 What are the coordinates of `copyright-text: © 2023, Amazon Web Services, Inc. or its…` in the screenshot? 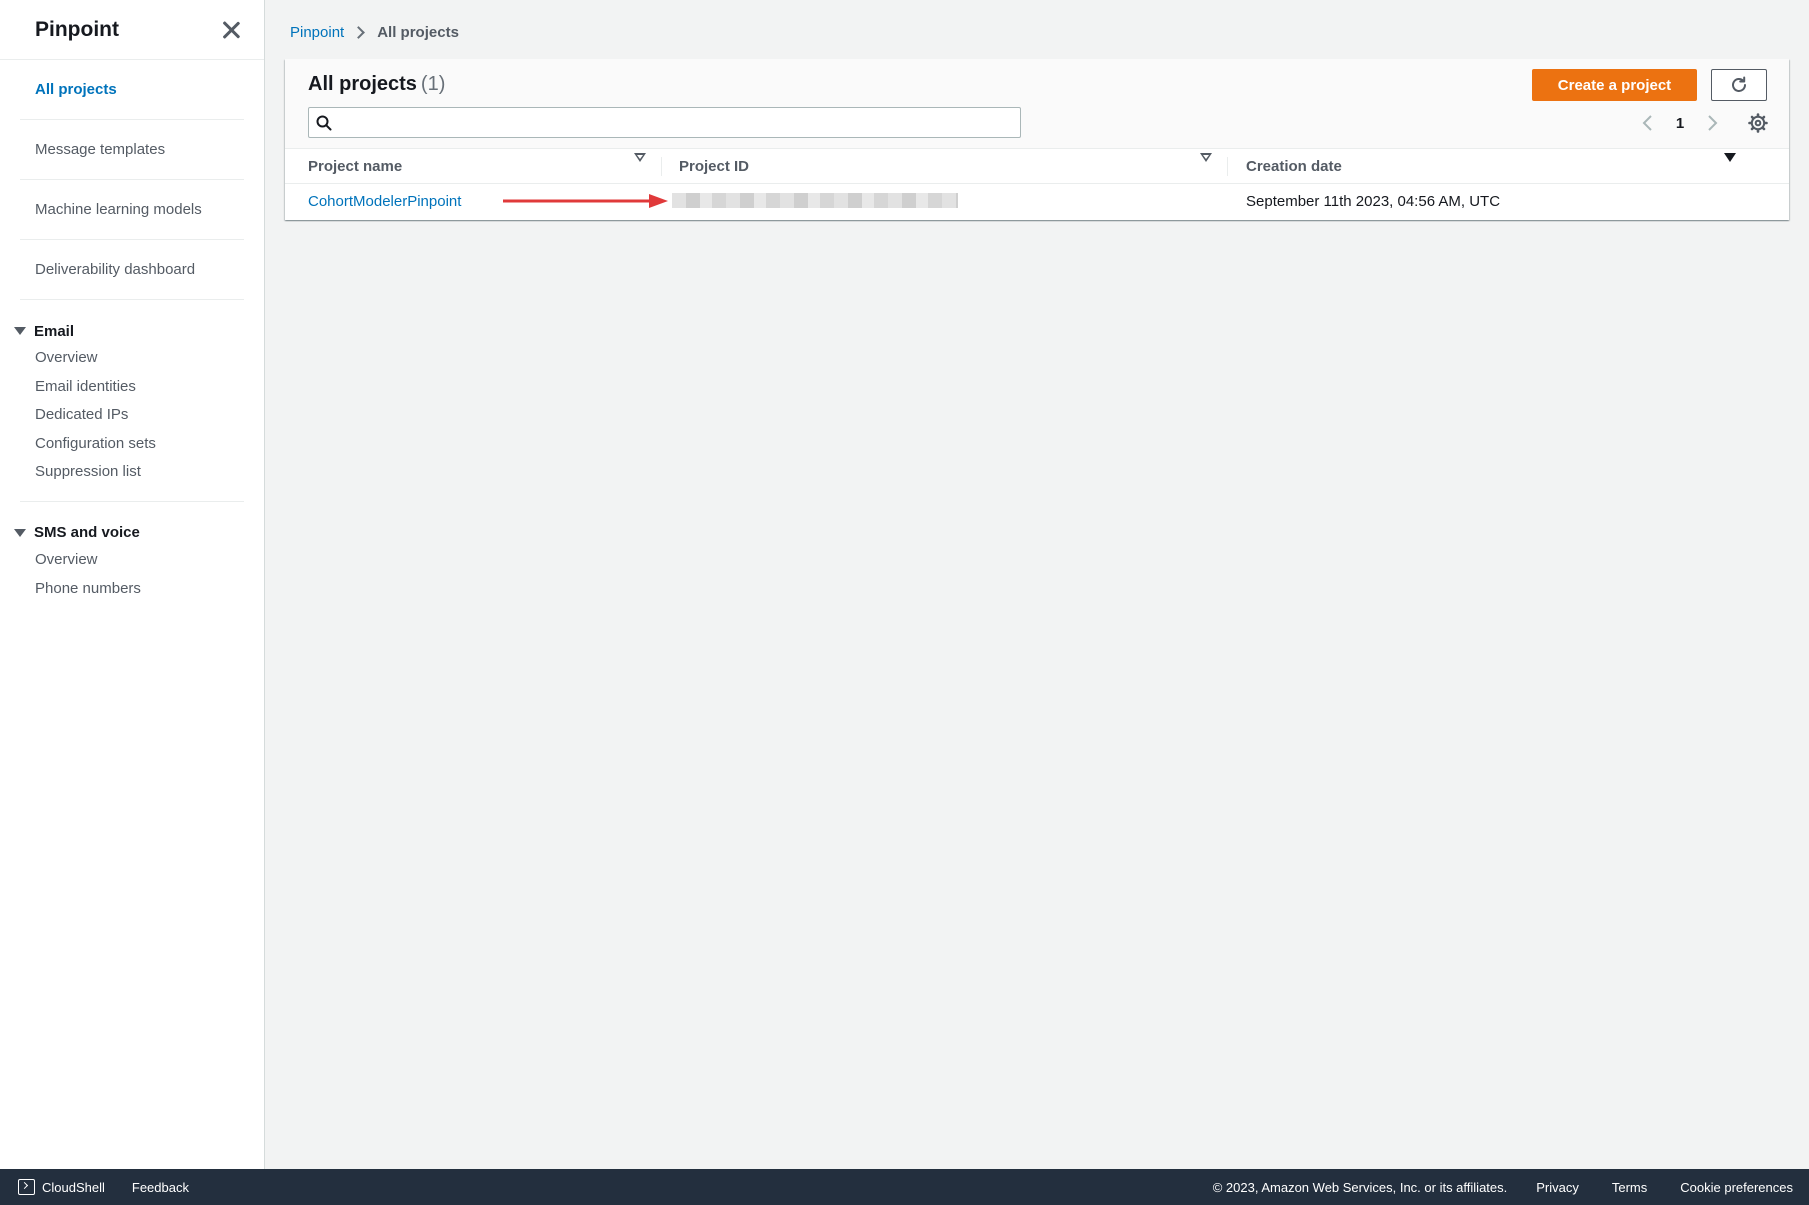 It's located at (1360, 1187).